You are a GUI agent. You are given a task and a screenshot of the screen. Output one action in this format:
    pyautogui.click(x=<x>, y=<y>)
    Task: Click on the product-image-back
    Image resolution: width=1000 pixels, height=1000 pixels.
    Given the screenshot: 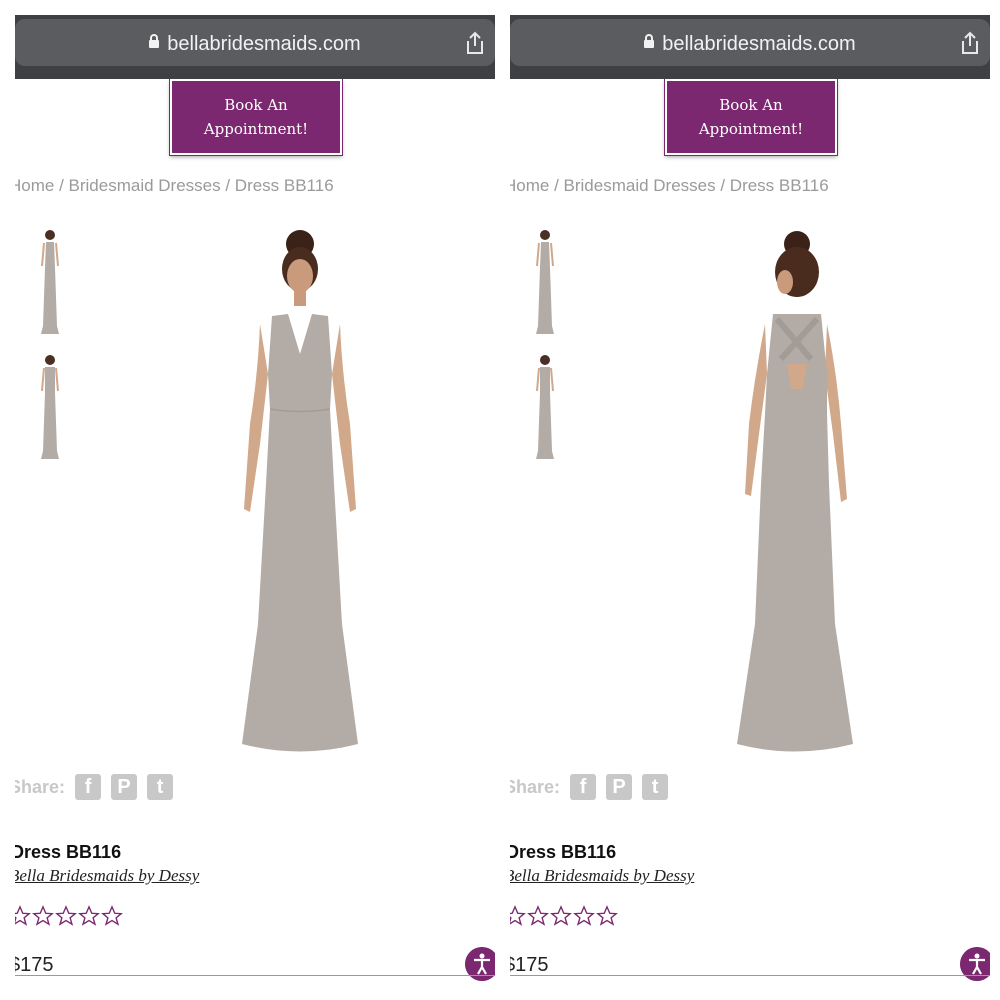 What is the action you would take?
    pyautogui.click(x=795, y=491)
    